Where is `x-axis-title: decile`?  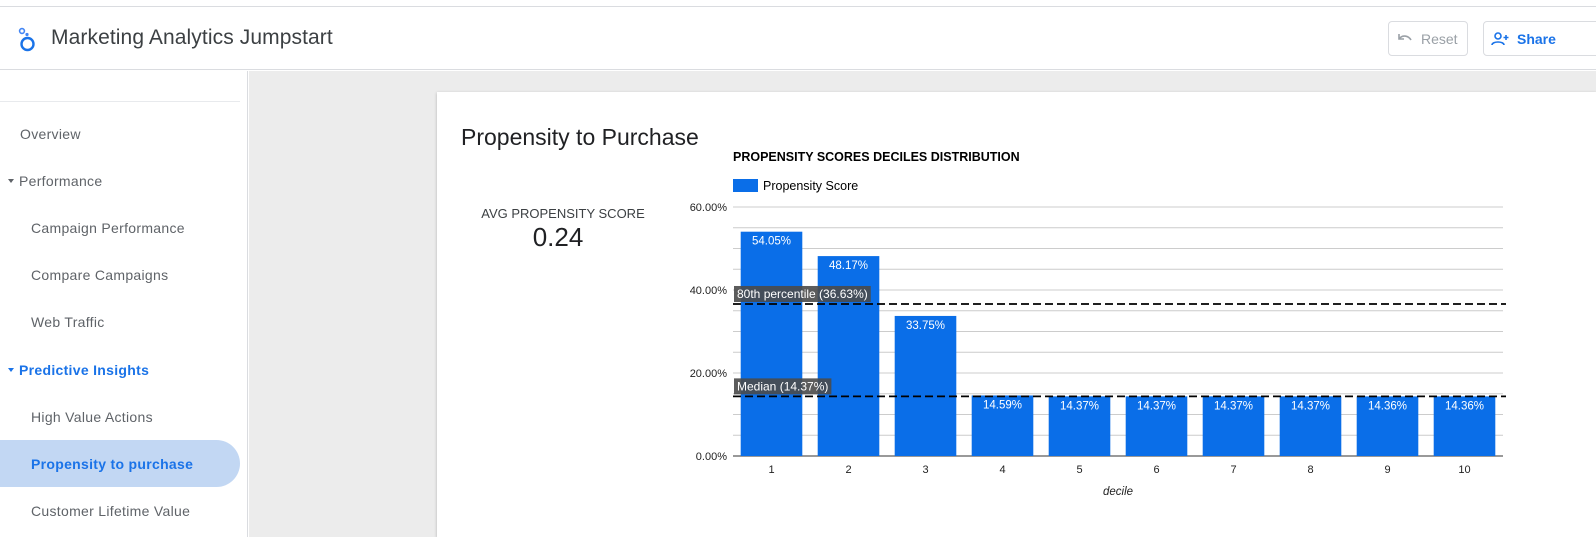
x-axis-title: decile is located at coordinates (1118, 492).